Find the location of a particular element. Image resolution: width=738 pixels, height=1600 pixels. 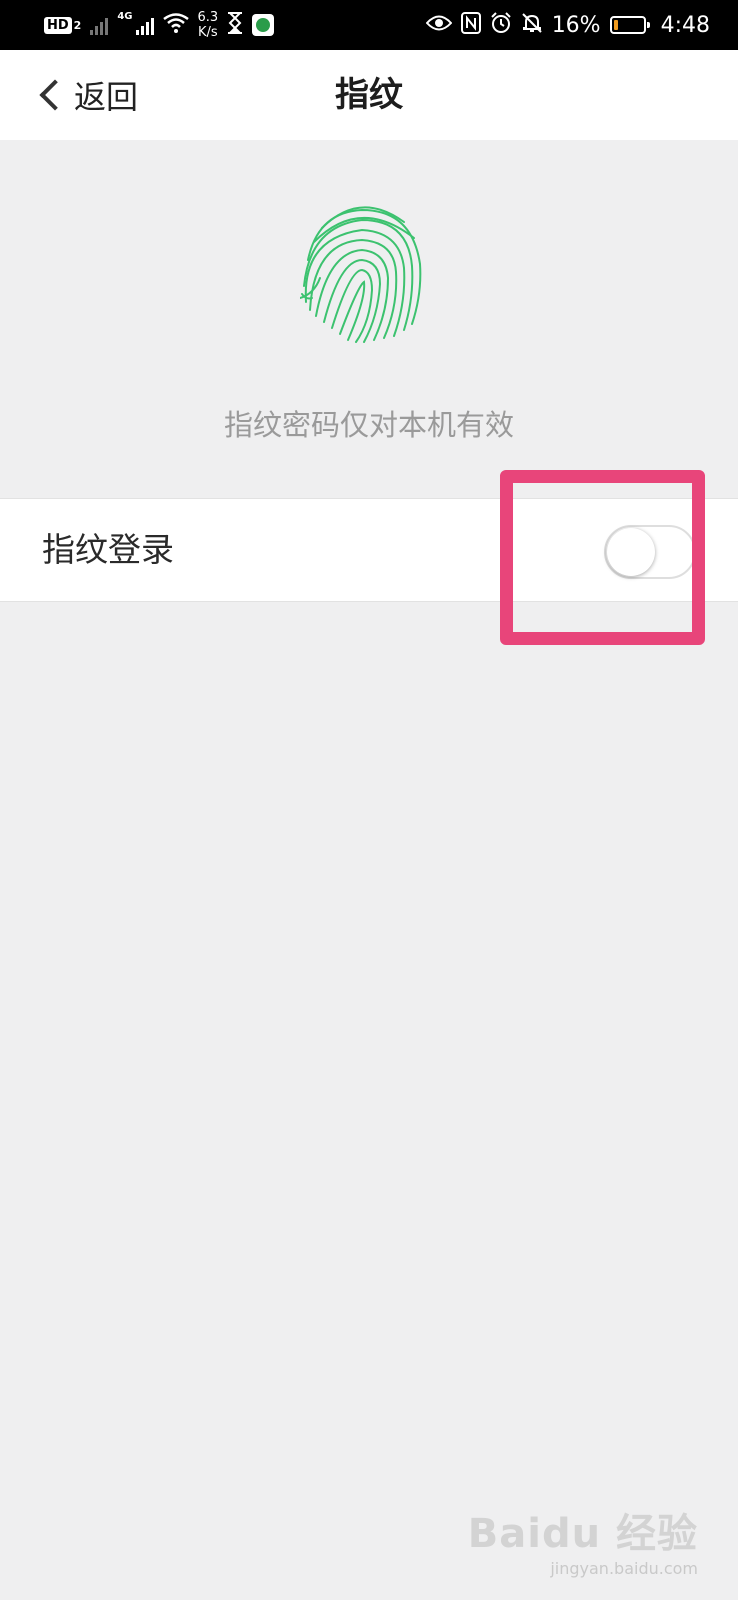

watermark-url: jingyan.baidu.com is located at coordinates (624, 1568).